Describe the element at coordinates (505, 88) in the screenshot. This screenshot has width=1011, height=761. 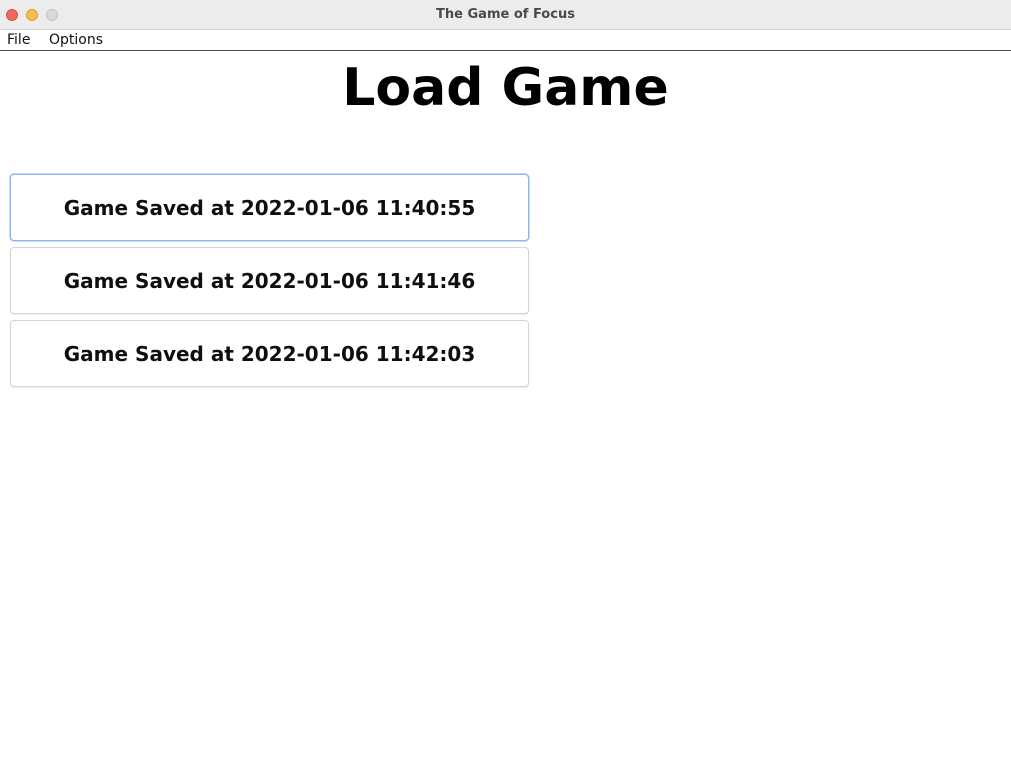
I see `page-title: Load Game` at that location.